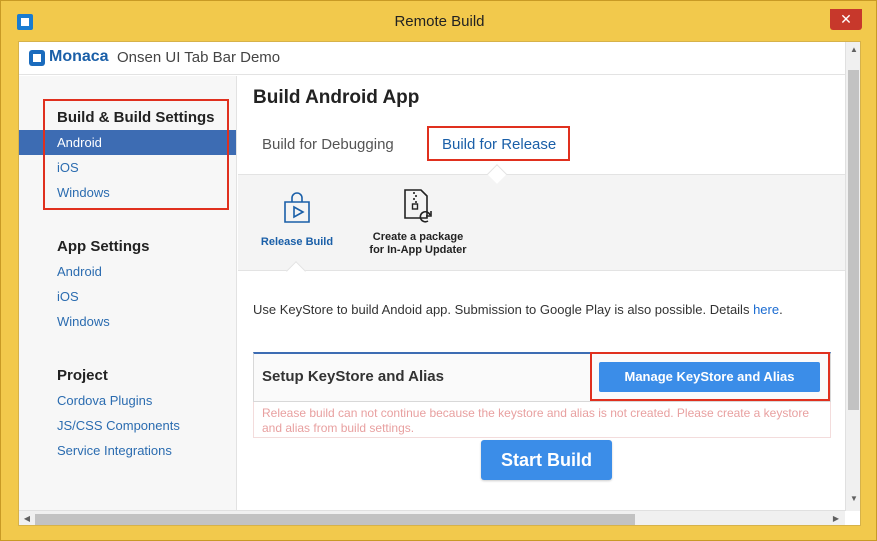 The height and width of the screenshot is (541, 877). I want to click on scroll-left-icon: ◀, so click(27, 518).